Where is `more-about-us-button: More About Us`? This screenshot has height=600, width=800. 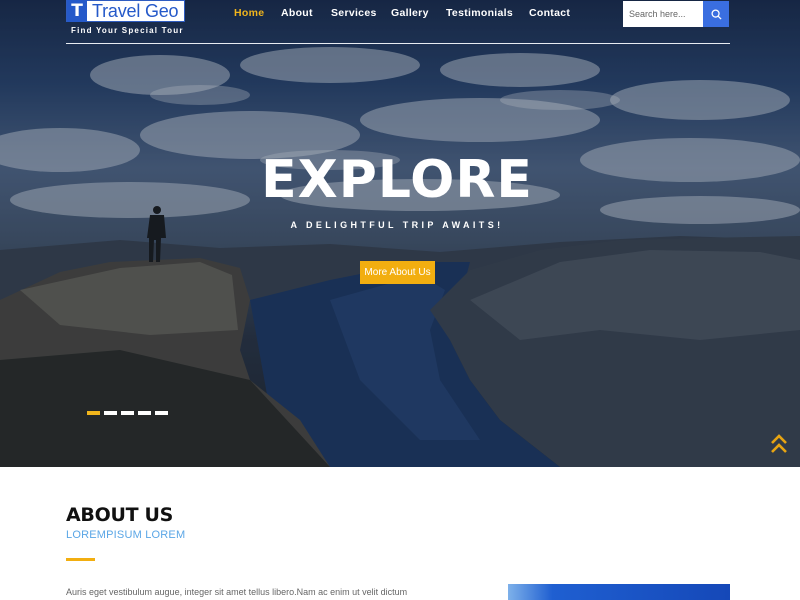
more-about-us-button: More About Us is located at coordinates (397, 272).